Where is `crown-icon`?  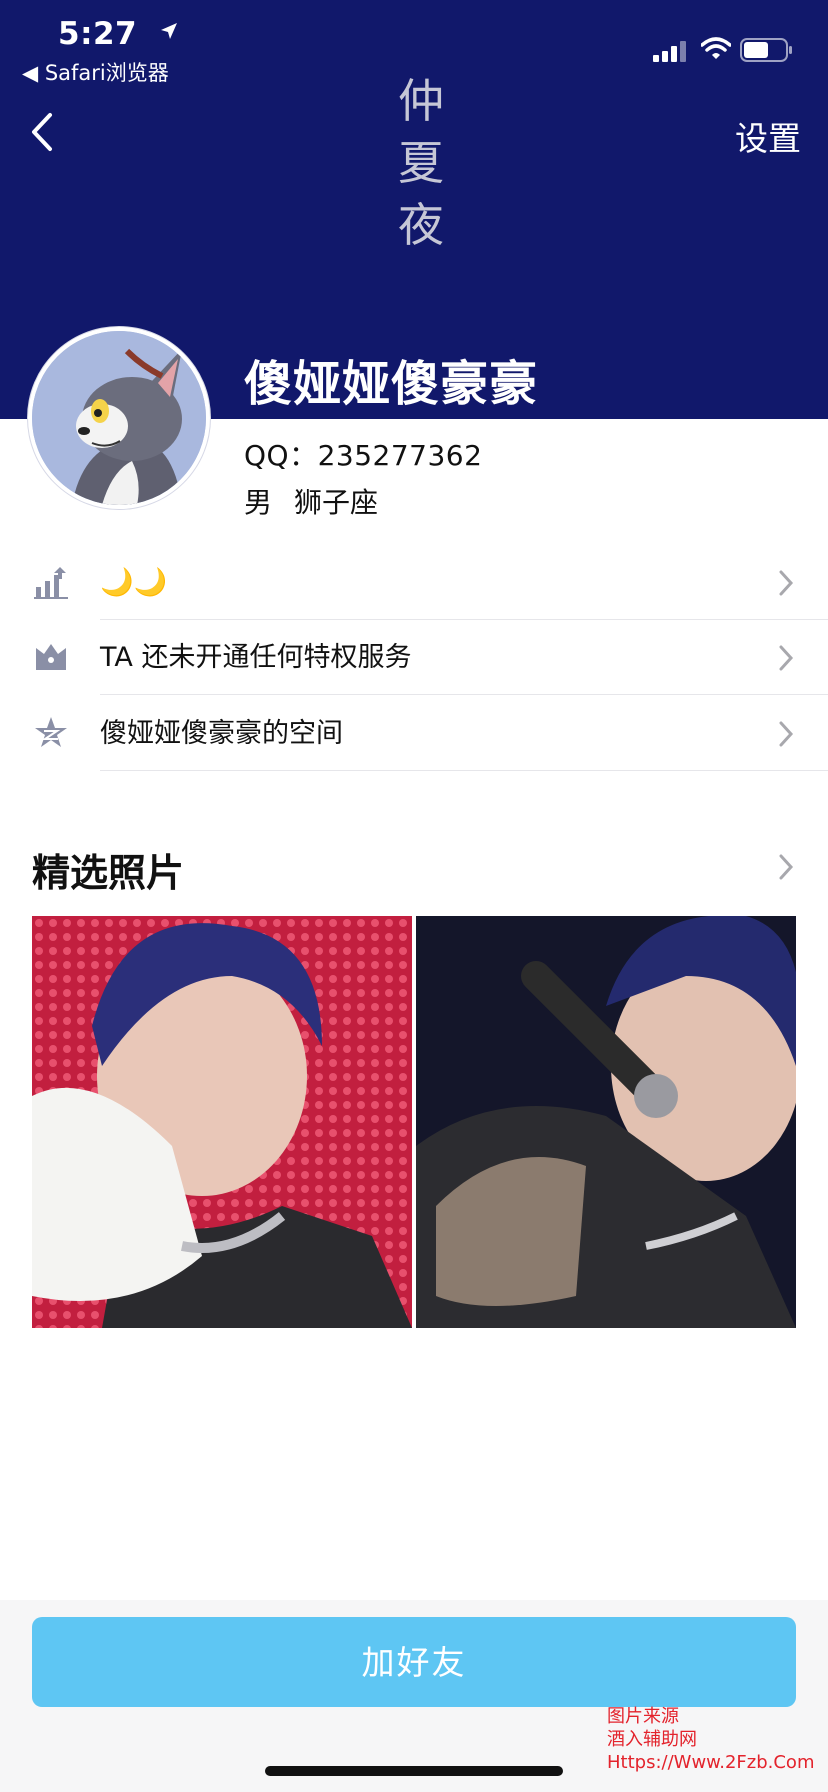 crown-icon is located at coordinates (51, 657).